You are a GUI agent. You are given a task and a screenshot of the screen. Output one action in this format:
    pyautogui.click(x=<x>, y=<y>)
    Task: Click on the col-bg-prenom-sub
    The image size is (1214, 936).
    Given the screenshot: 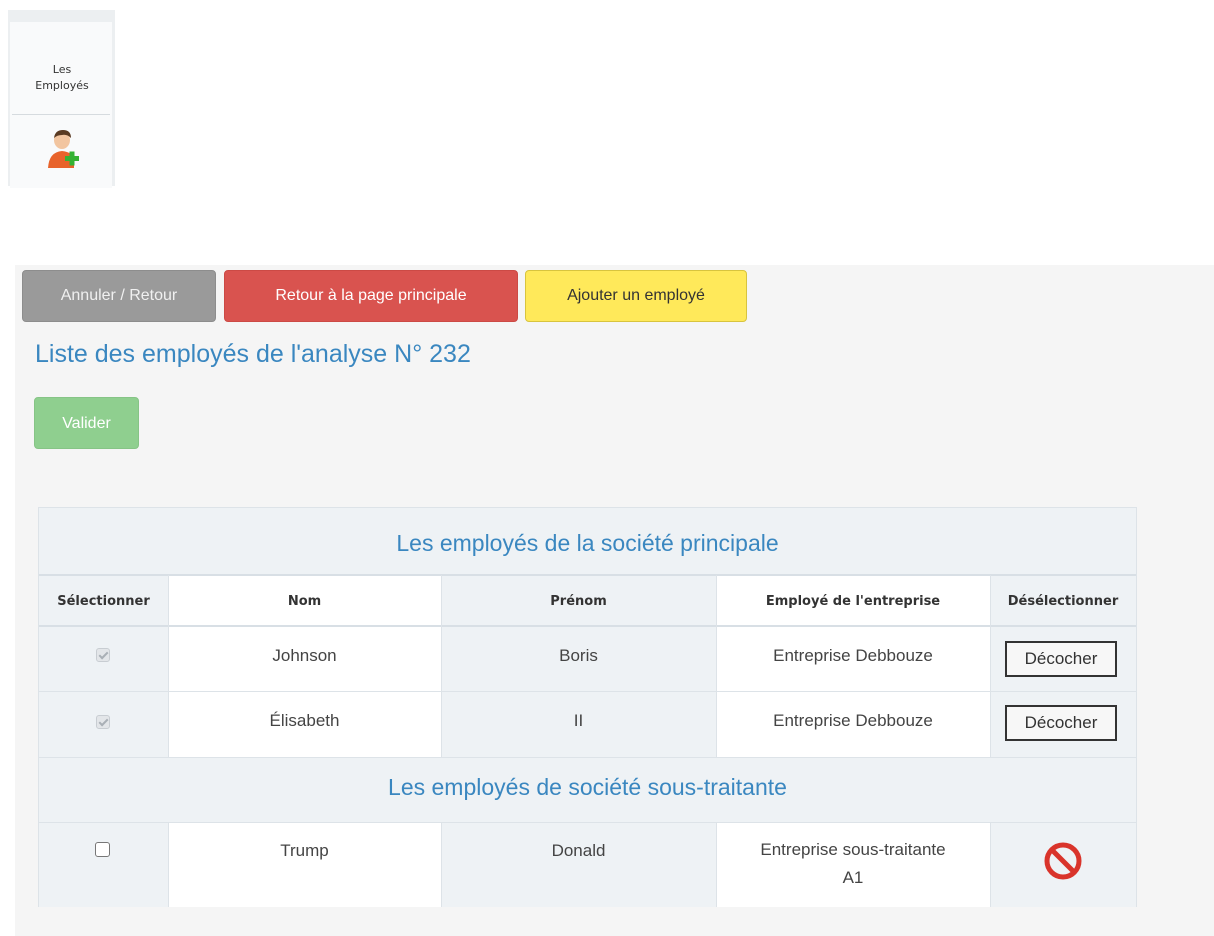 What is the action you would take?
    pyautogui.click(x=578, y=865)
    